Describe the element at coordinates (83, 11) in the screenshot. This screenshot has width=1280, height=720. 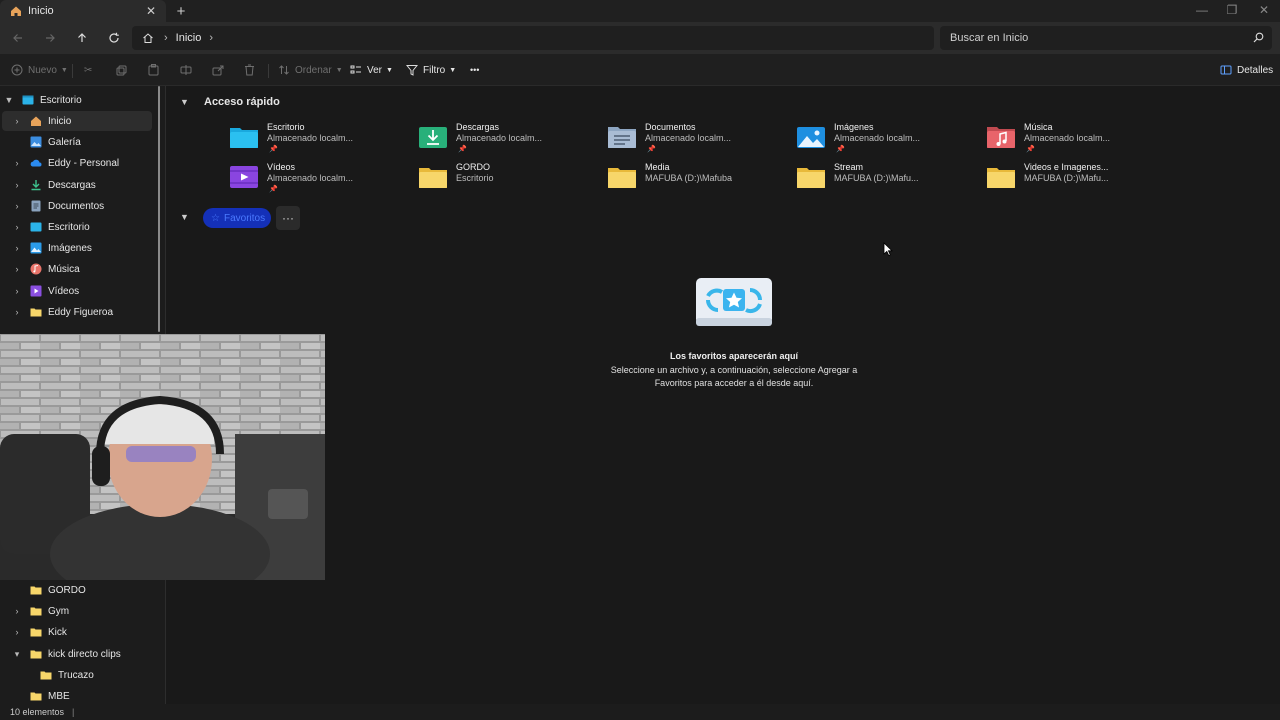
I see `tab-inicio: Inicio ✕` at that location.